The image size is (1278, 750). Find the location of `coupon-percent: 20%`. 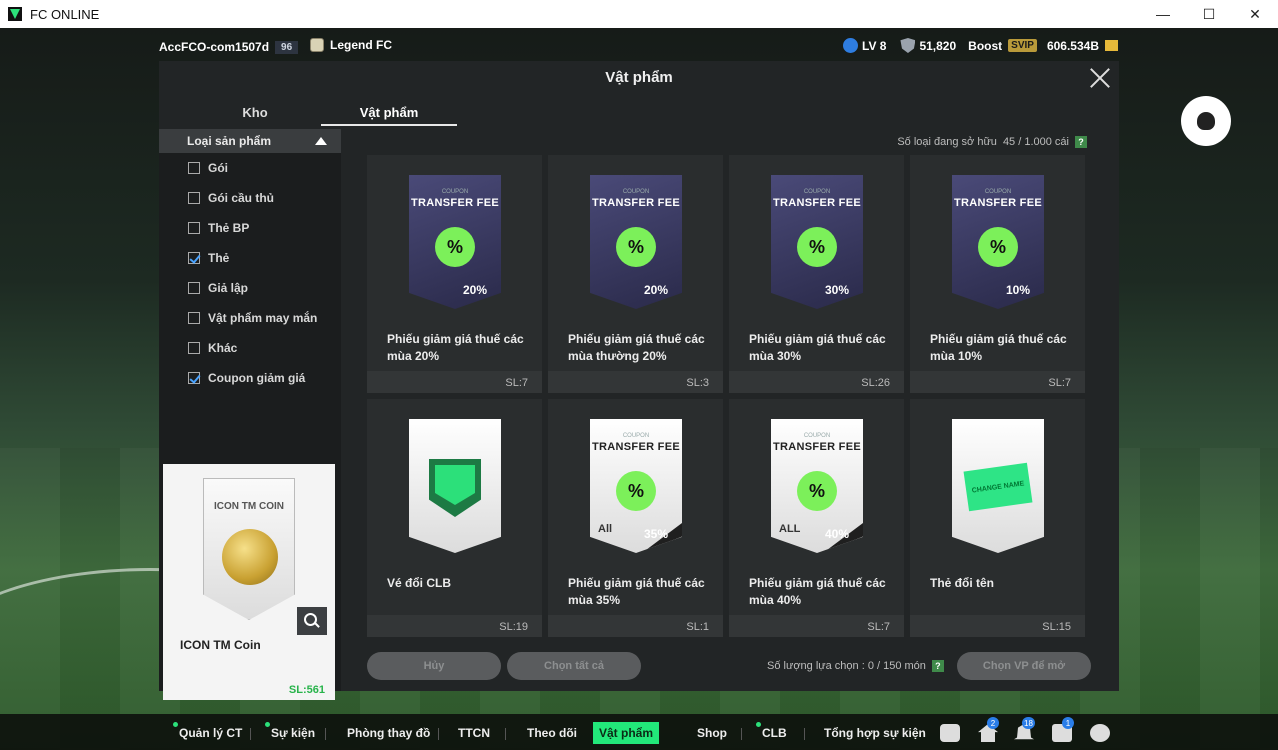

coupon-percent: 20% is located at coordinates (474, 290).